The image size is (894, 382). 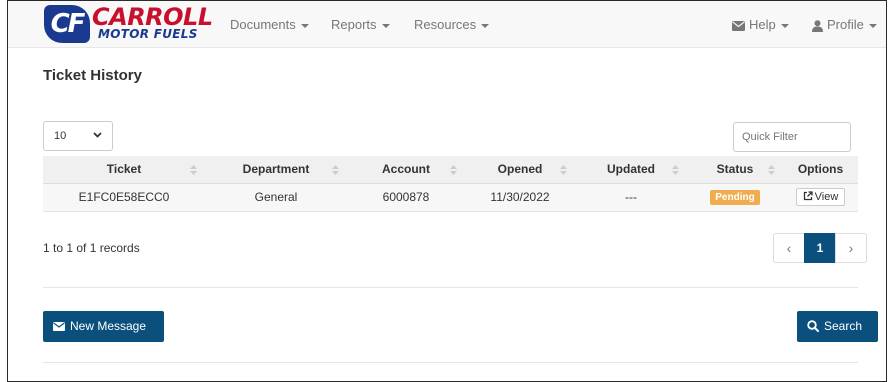 I want to click on nav-help-label: Help, so click(x=762, y=24).